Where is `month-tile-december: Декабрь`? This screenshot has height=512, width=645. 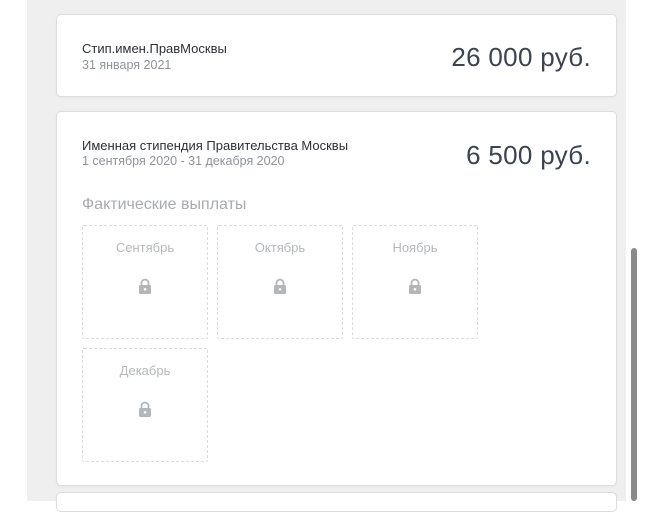 month-tile-december: Декабрь is located at coordinates (145, 405).